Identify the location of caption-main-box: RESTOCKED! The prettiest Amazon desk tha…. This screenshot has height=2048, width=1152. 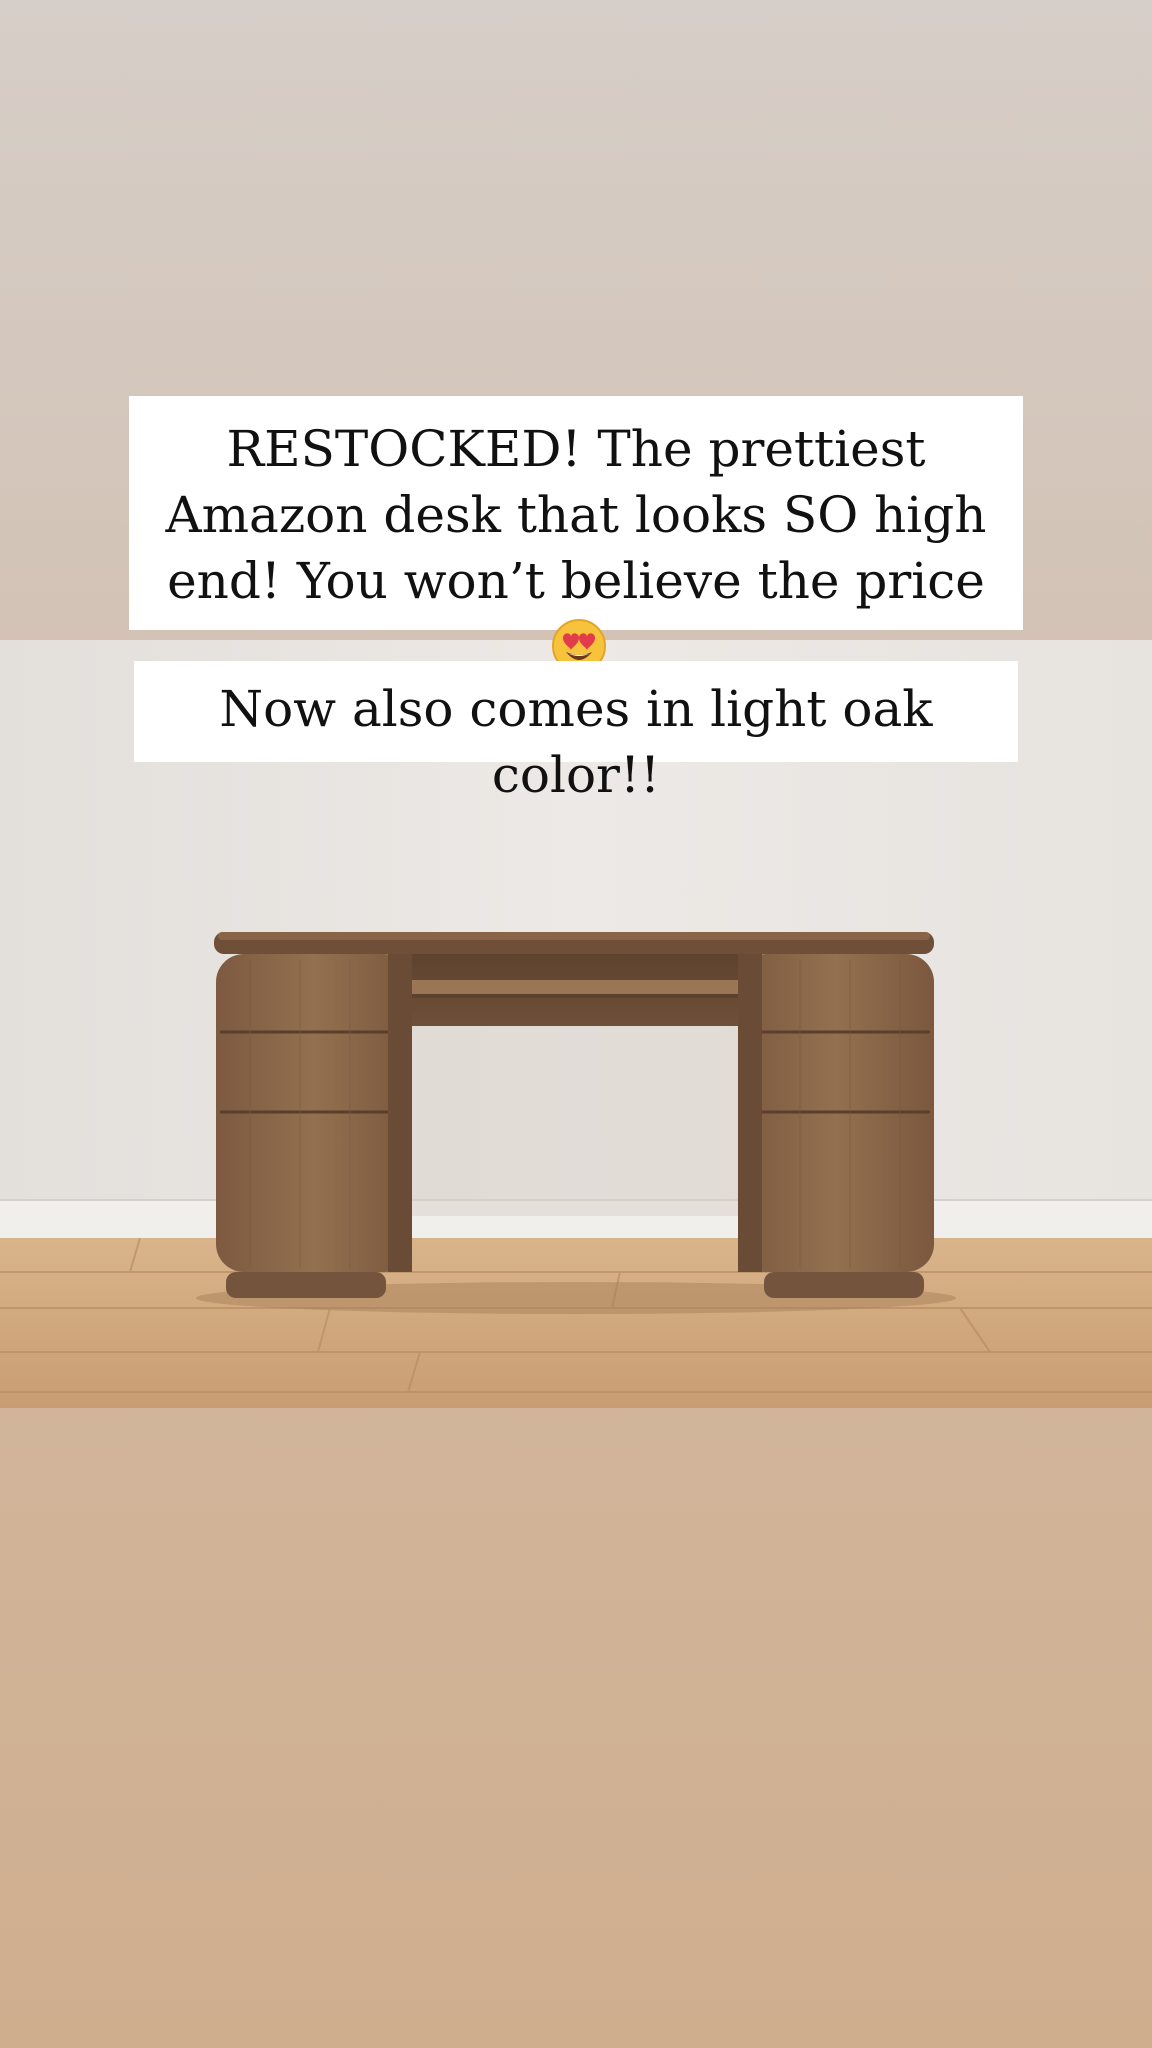
(576, 534).